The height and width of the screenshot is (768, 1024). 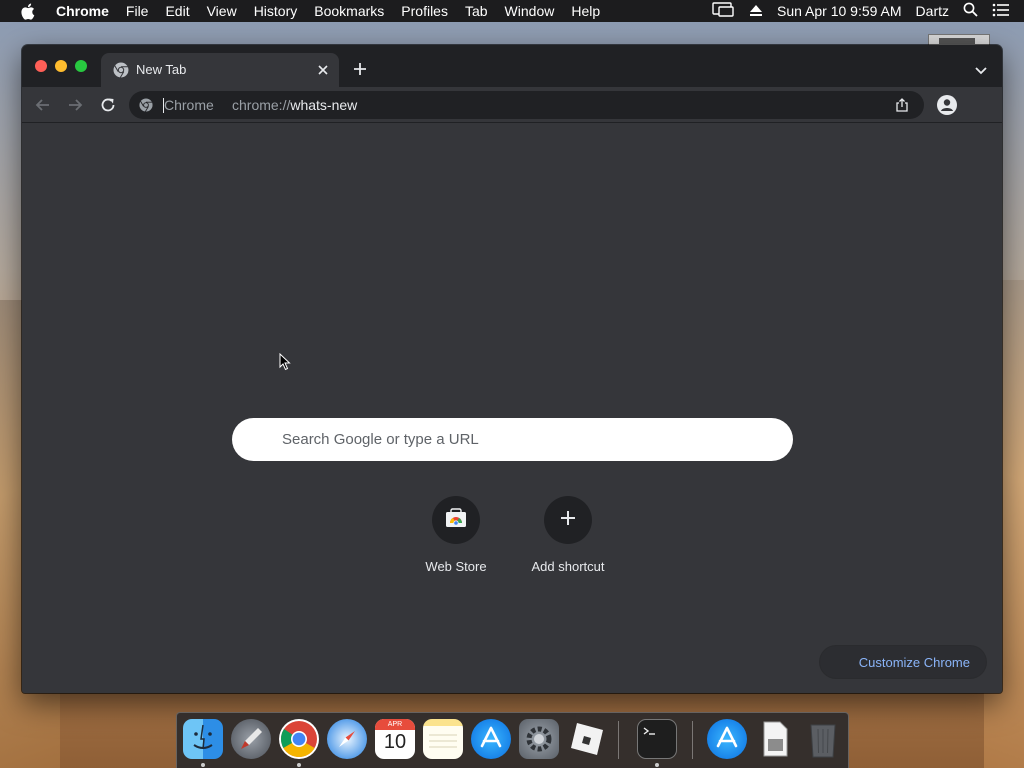 What do you see at coordinates (285, 361) in the screenshot?
I see `mouse-pointer-icon` at bounding box center [285, 361].